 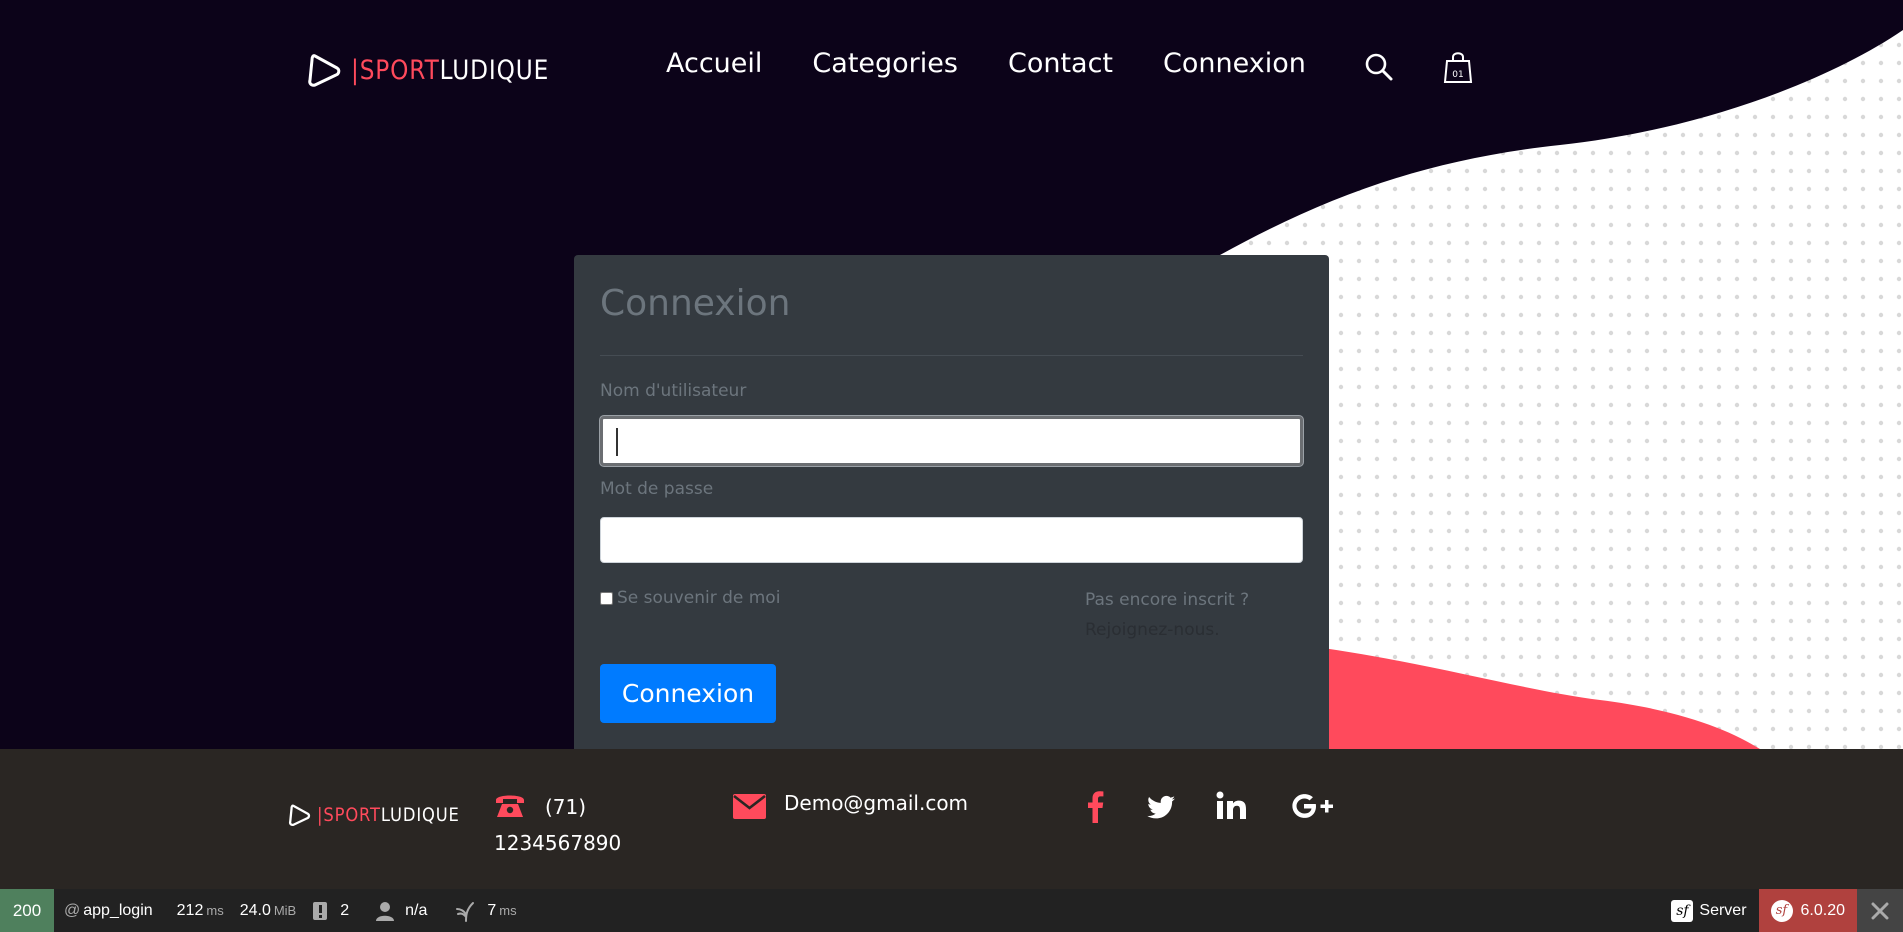 What do you see at coordinates (27, 910) in the screenshot?
I see `status-code-badge: 200` at bounding box center [27, 910].